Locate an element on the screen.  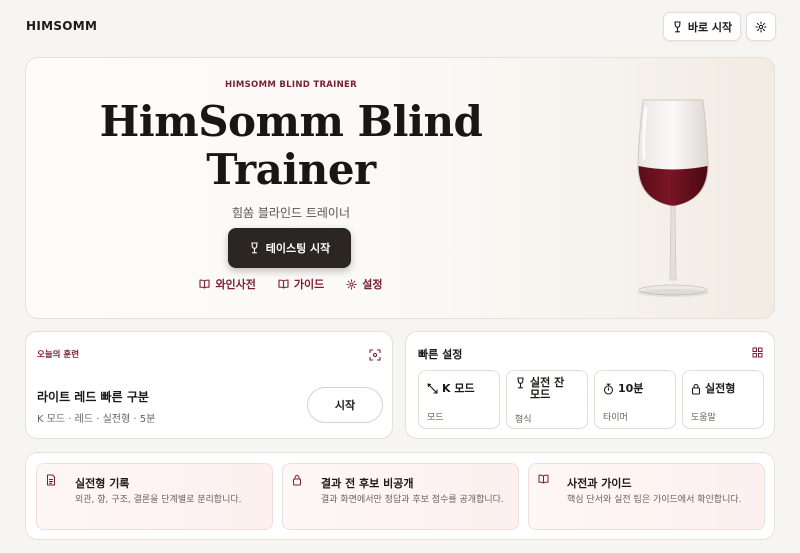
guide-link: 가이드 is located at coordinates (301, 284).